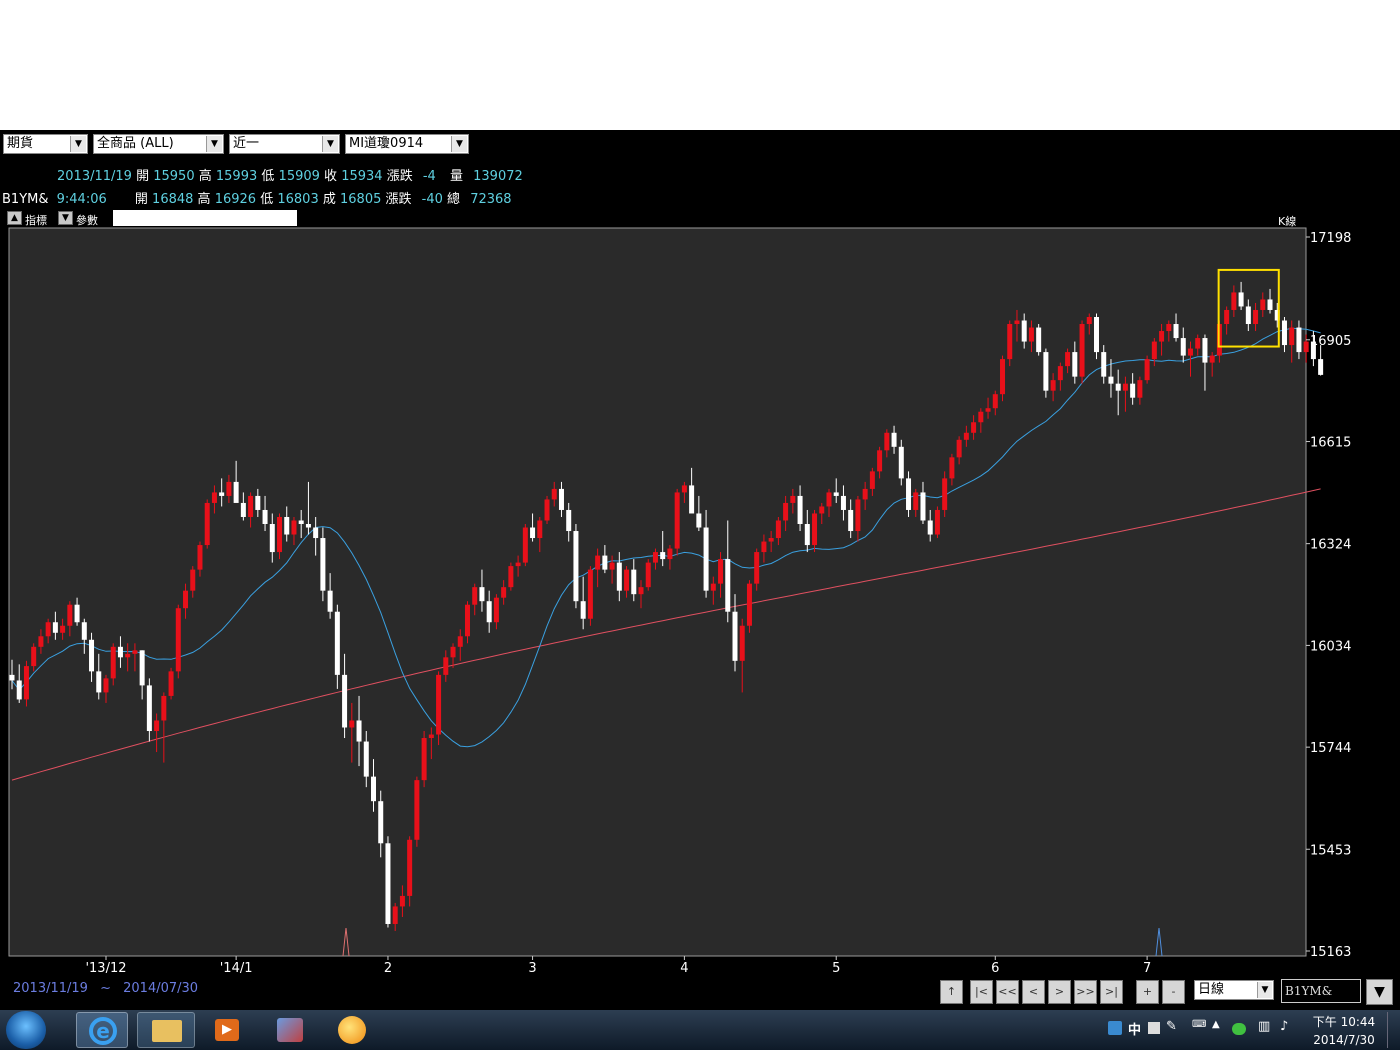 The image size is (1400, 1050). Describe the element at coordinates (1321, 991) in the screenshot. I see `symbol-input: B1YM&` at that location.